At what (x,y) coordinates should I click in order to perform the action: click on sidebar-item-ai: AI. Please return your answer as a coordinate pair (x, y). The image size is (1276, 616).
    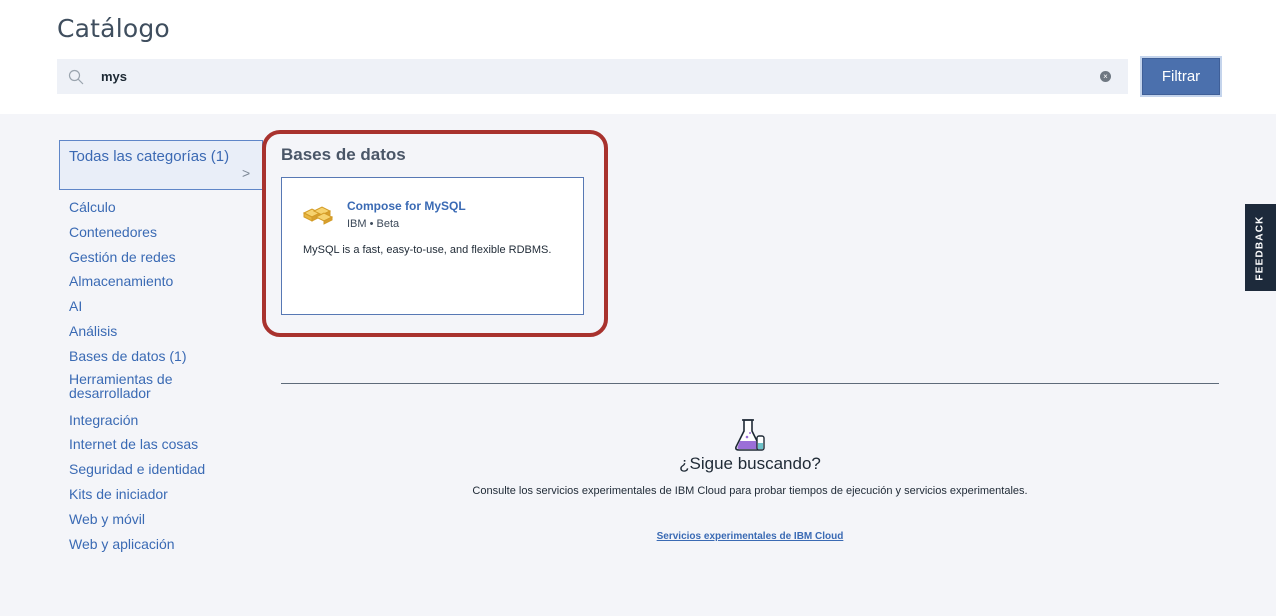
    Looking at the image, I should click on (139, 309).